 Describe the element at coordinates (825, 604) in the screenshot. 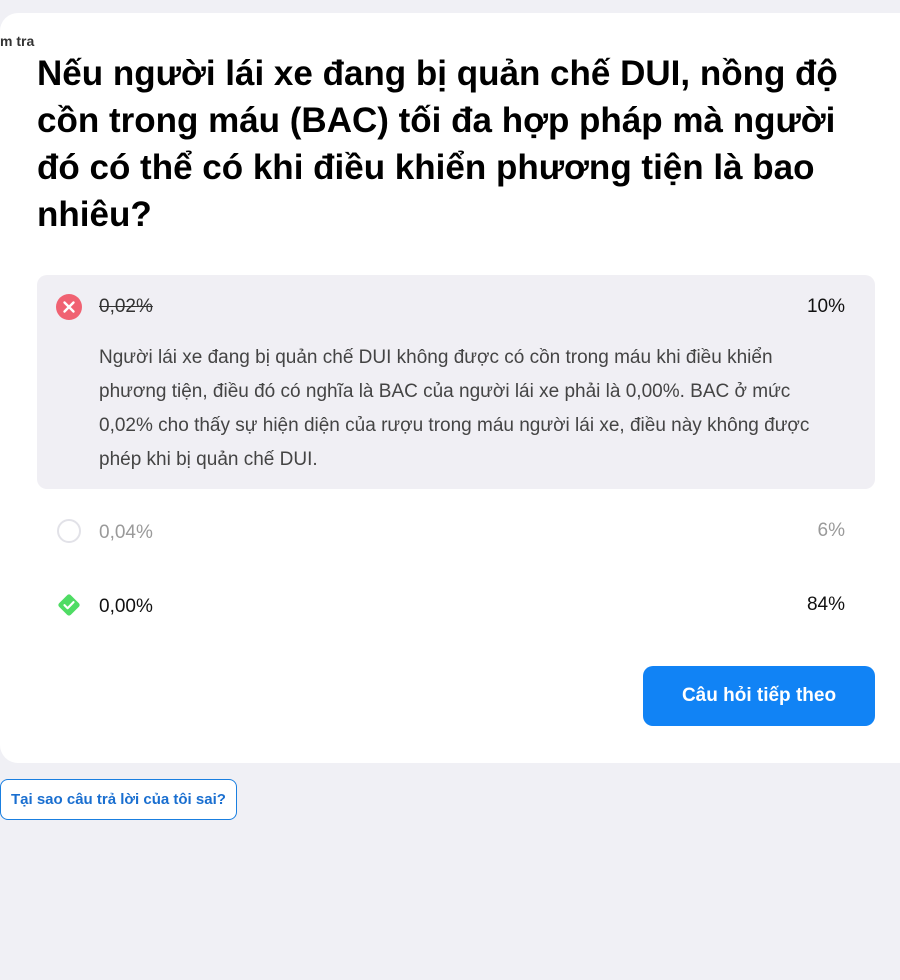

I see `answer-percent: 84%` at that location.